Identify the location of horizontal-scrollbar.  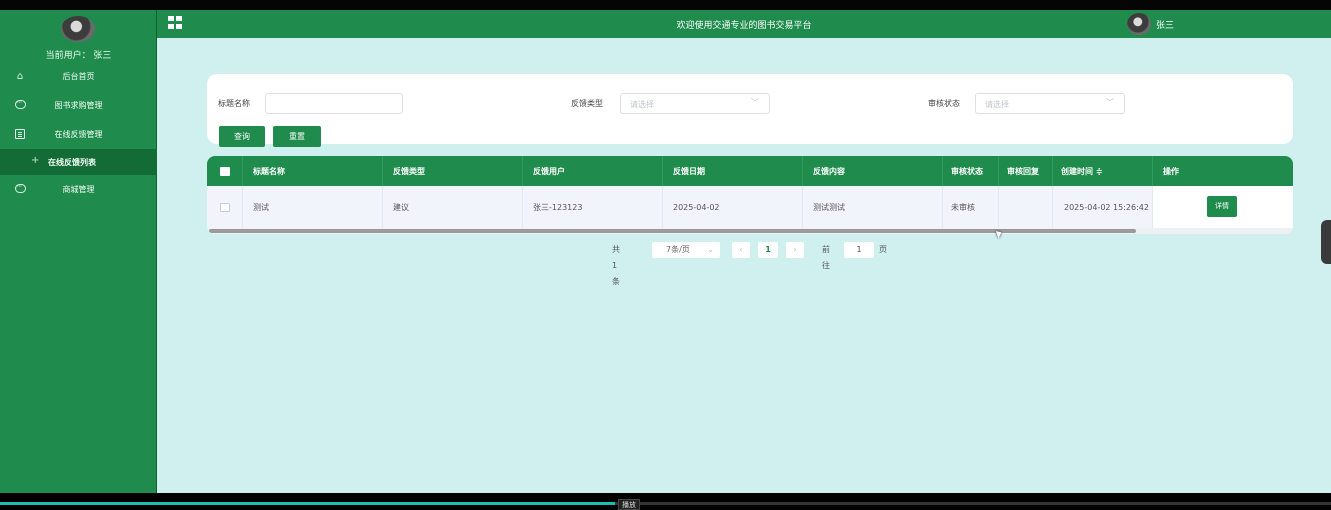
(750, 231).